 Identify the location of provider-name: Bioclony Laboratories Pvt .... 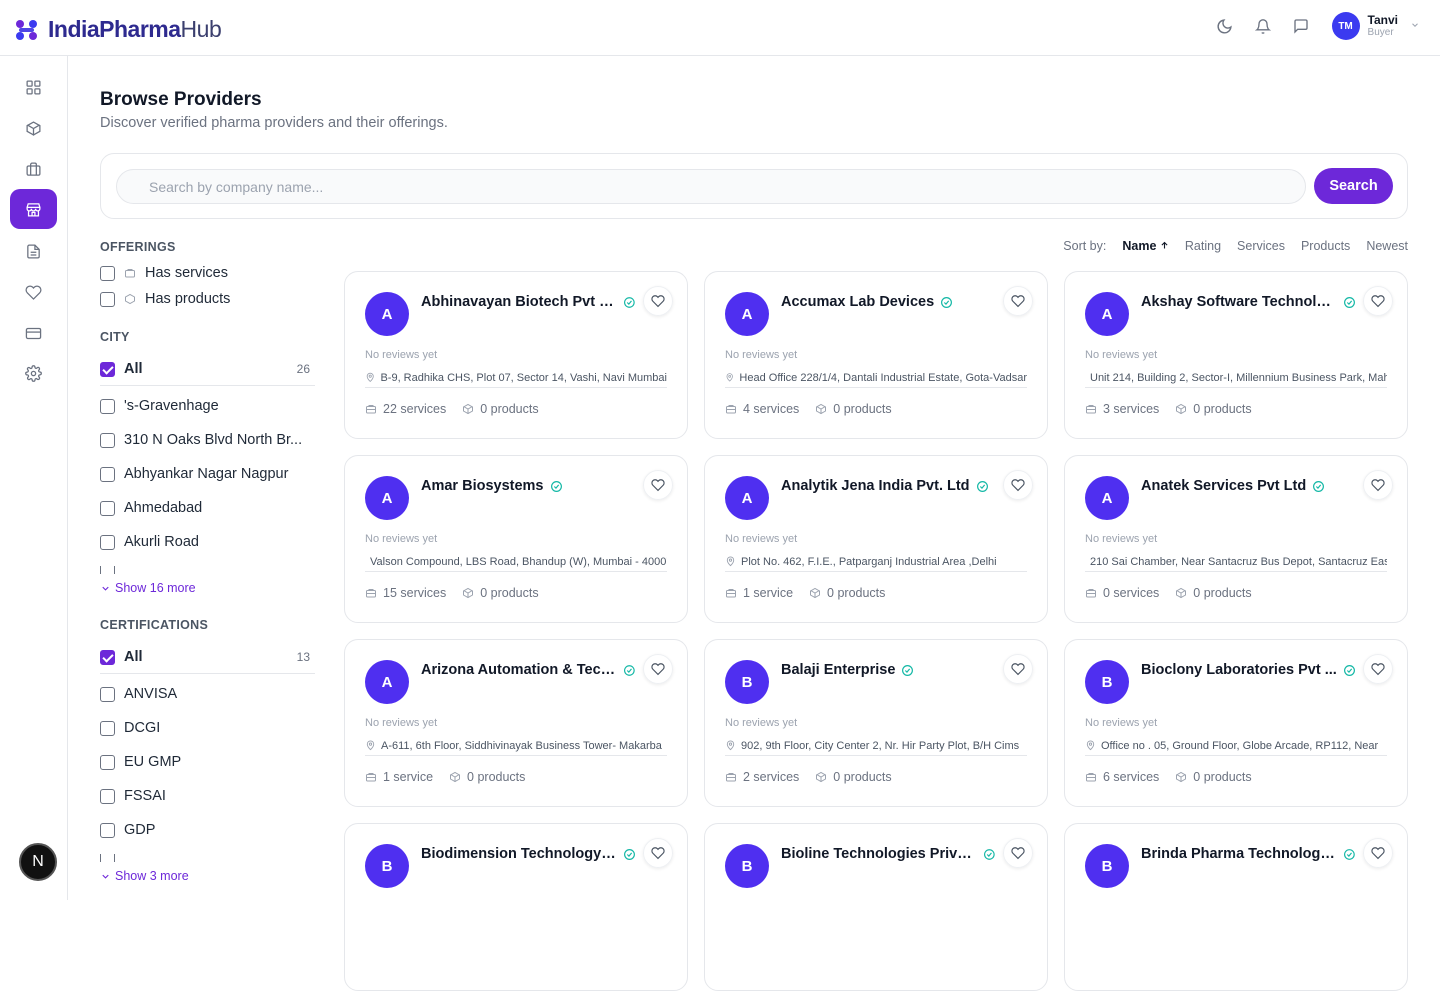
(1248, 670).